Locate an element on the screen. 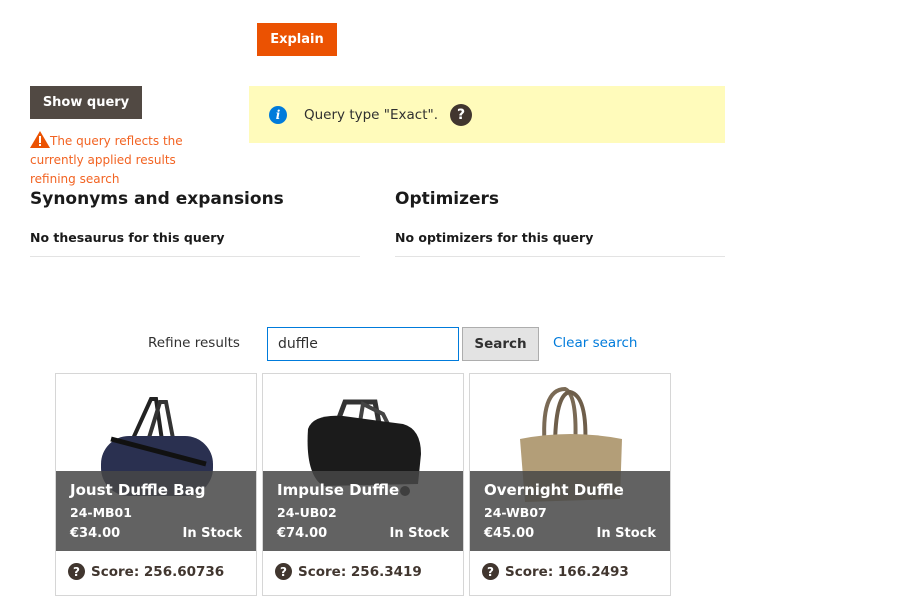 Image resolution: width=917 pixels, height=610 pixels. product-sku: 24-MB01 is located at coordinates (101, 512).